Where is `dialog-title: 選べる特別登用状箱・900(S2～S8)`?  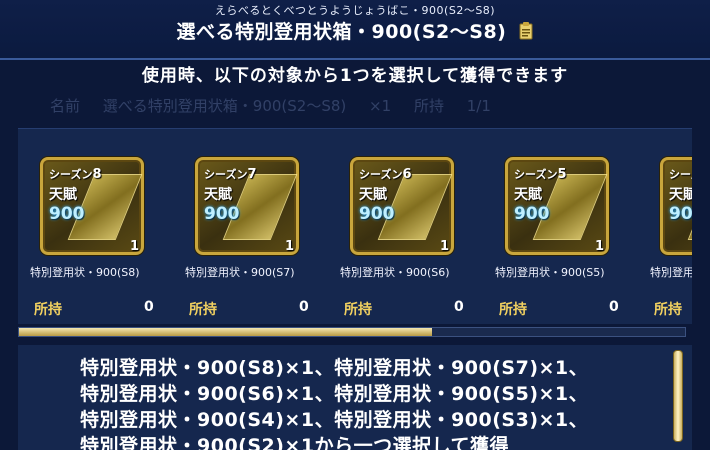
dialog-title: 選べる特別登用状箱・900(S2～S8) is located at coordinates (341, 32).